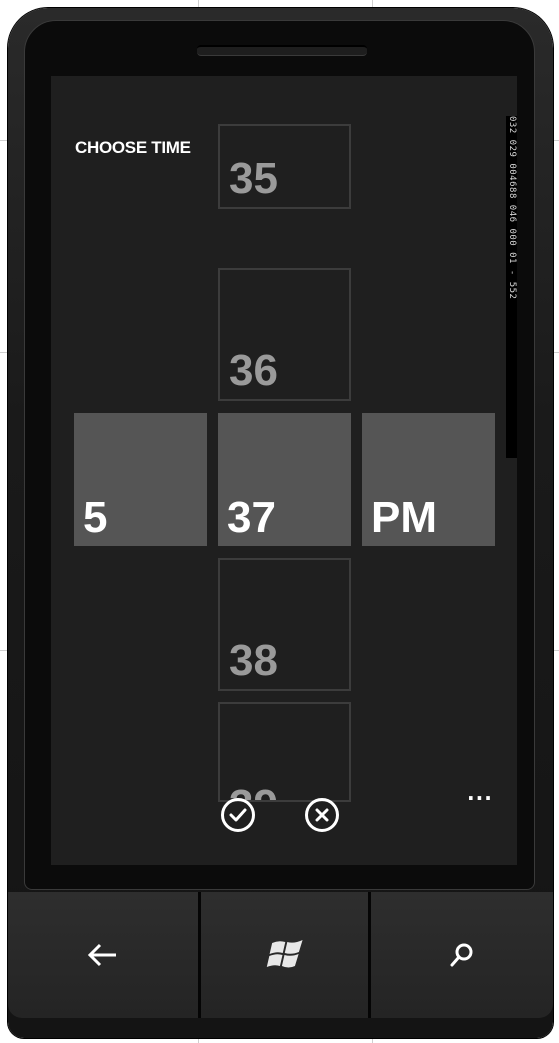  I want to click on cancel-button, so click(322, 815).